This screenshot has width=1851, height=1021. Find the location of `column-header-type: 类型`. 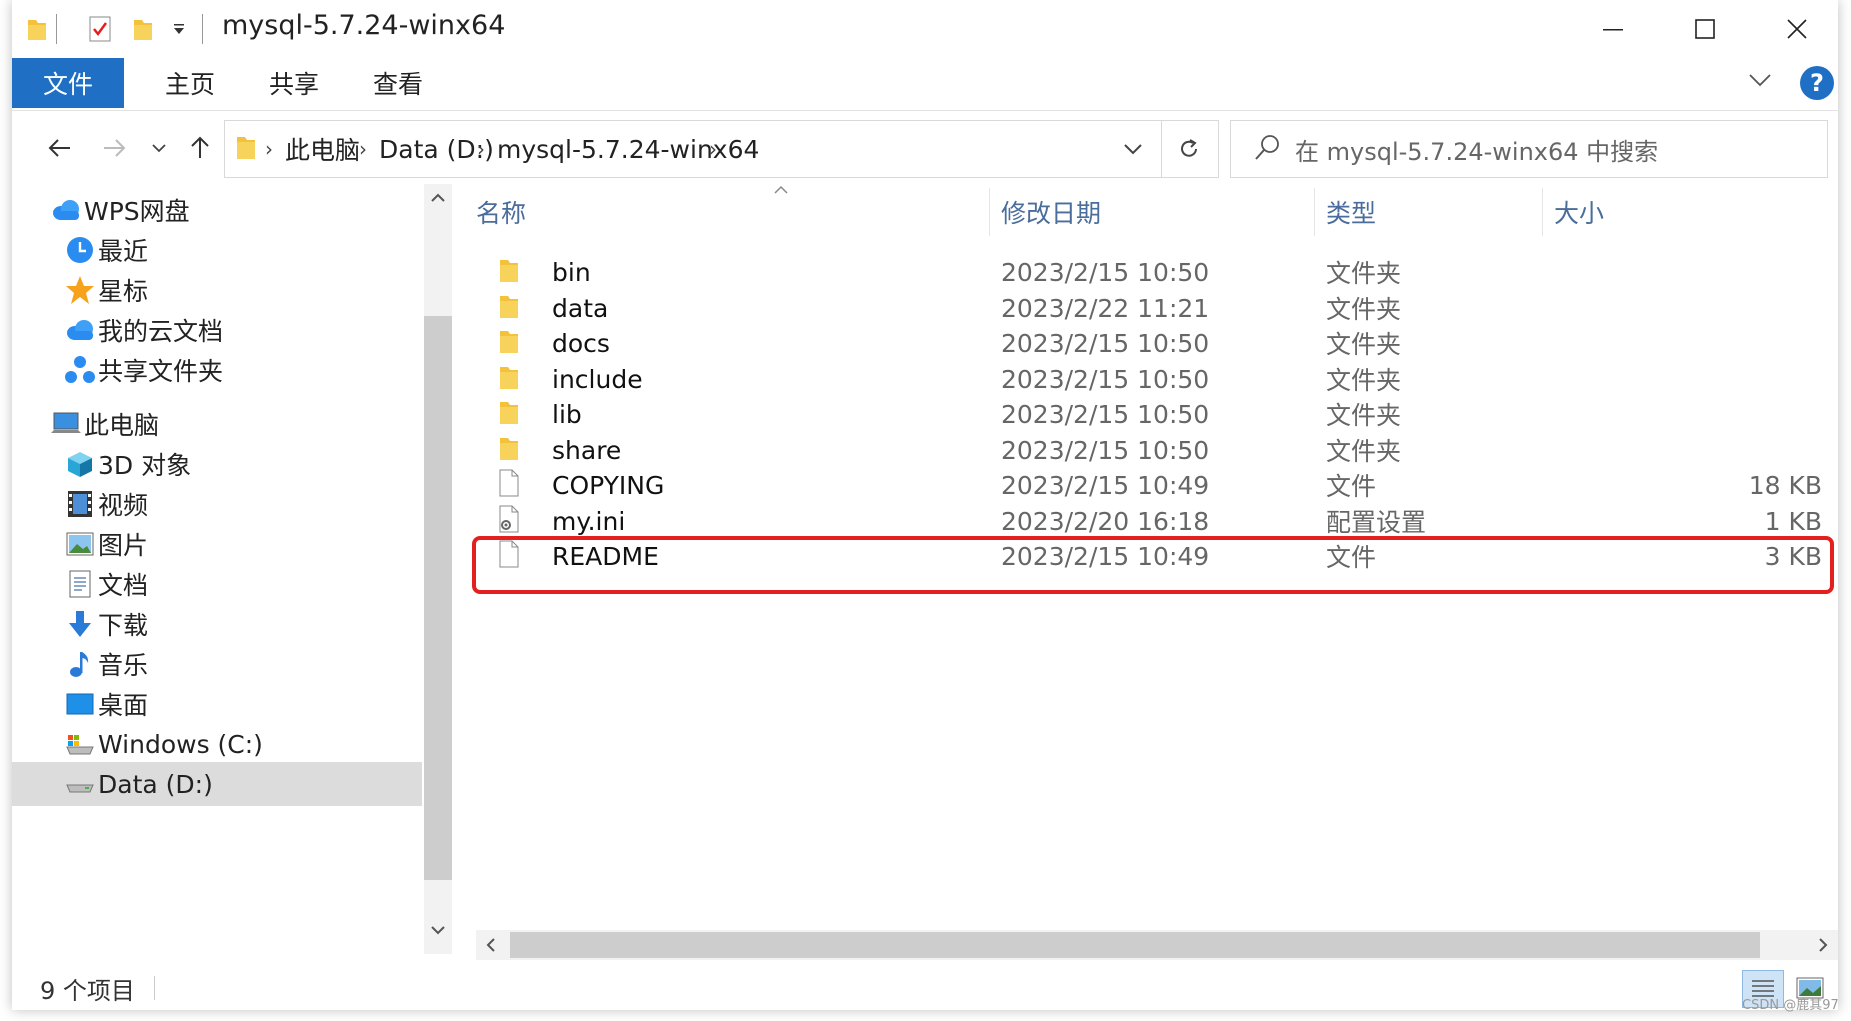

column-header-type: 类型 is located at coordinates (1351, 212).